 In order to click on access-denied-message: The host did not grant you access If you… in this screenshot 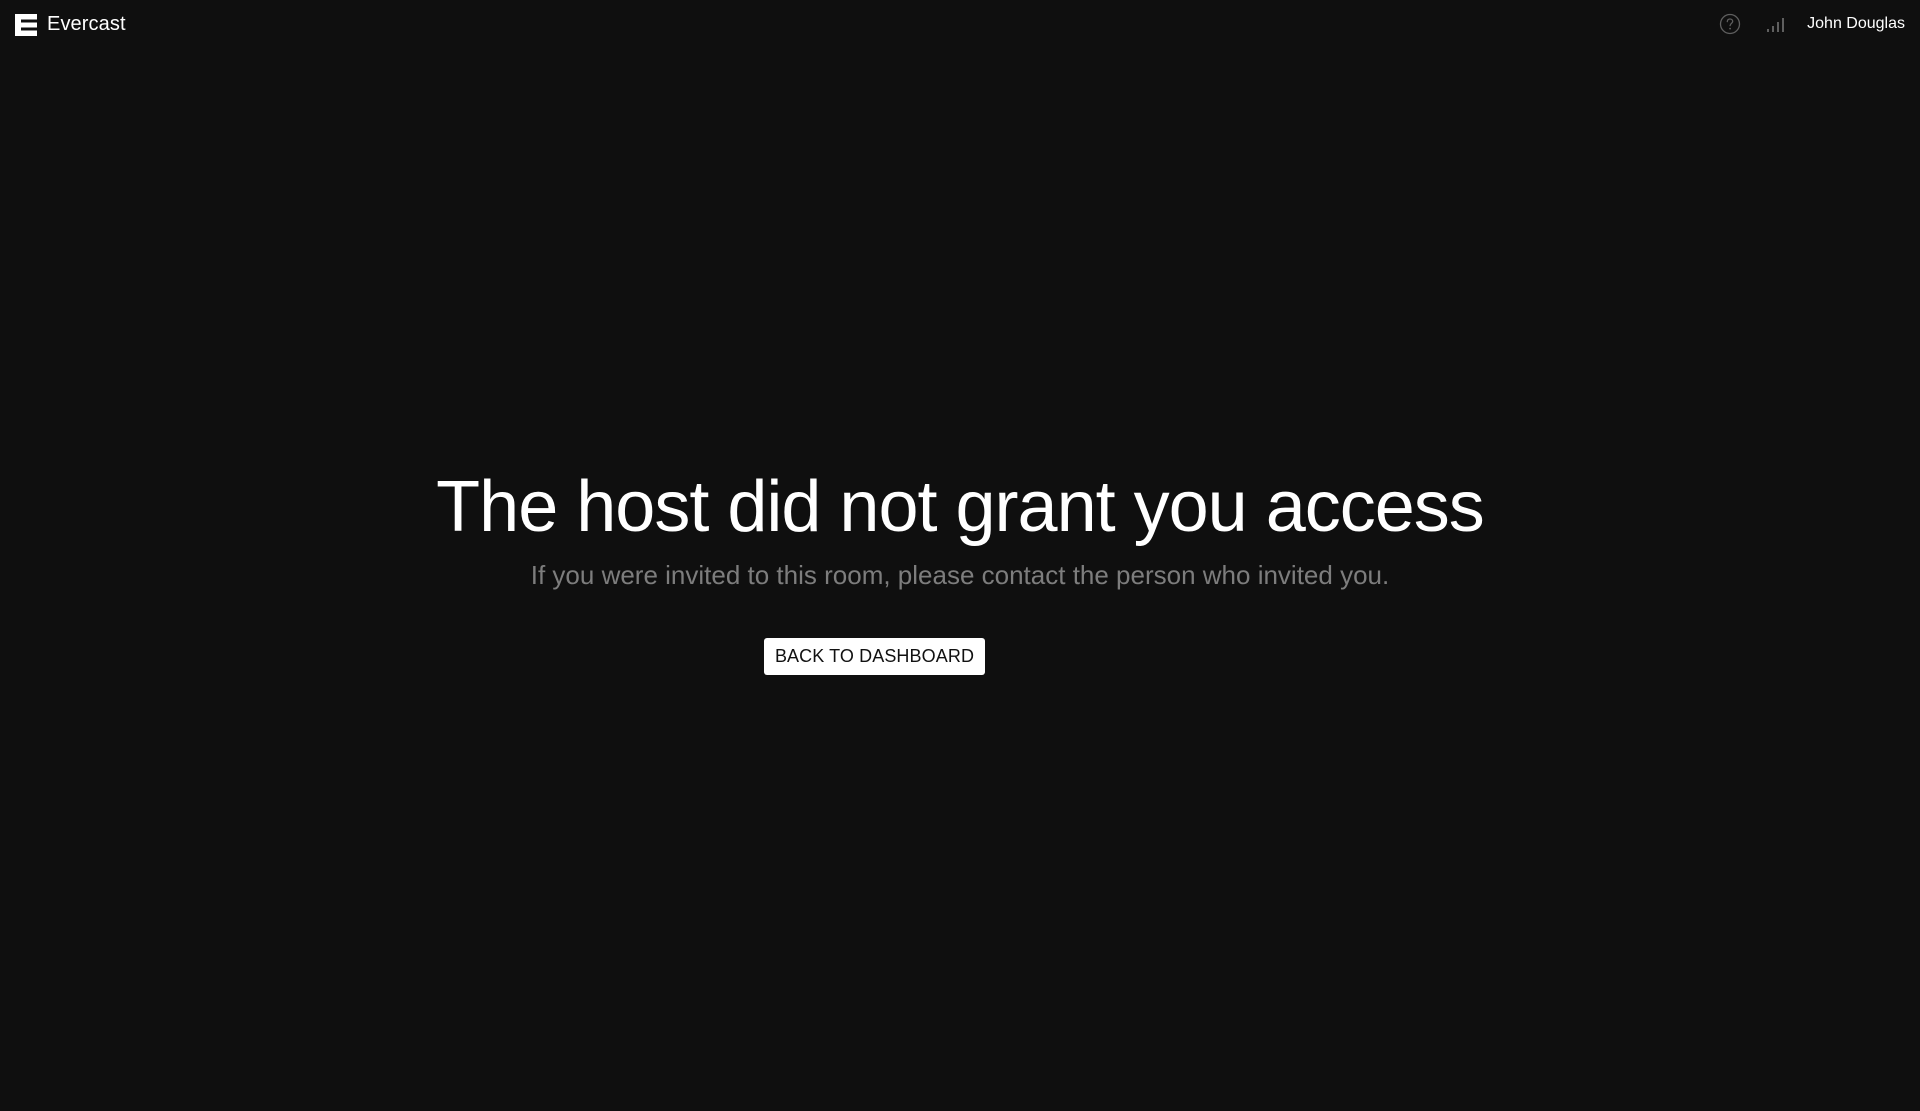, I will do `click(960, 529)`.